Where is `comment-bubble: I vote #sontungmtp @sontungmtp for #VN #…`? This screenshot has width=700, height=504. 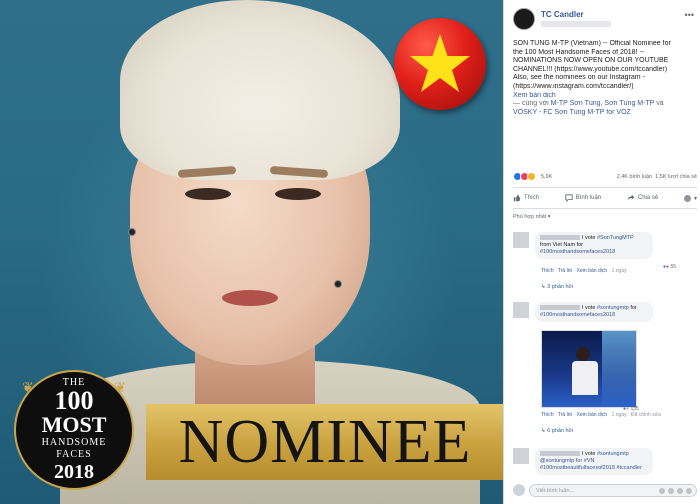
comment-bubble: I vote #sontungmtp @sontungmtp for #VN #… is located at coordinates (594, 461).